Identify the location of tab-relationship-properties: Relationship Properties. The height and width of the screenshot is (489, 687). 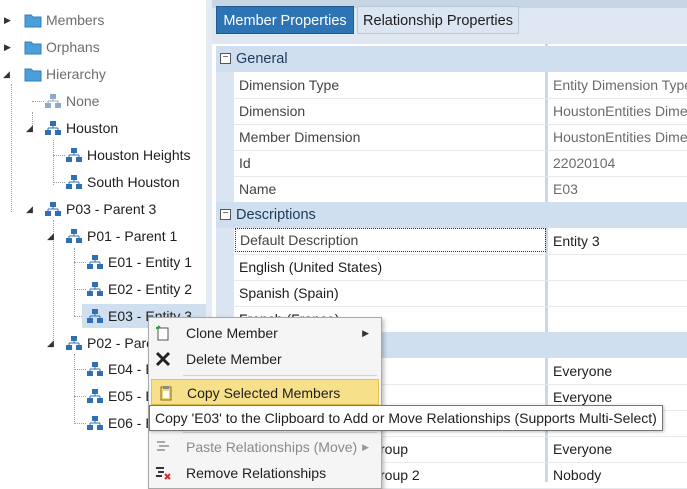
(438, 20).